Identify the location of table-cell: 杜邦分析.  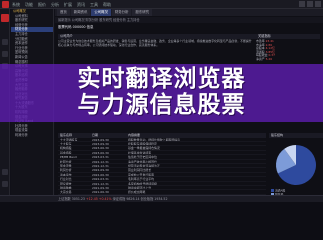
(66, 161).